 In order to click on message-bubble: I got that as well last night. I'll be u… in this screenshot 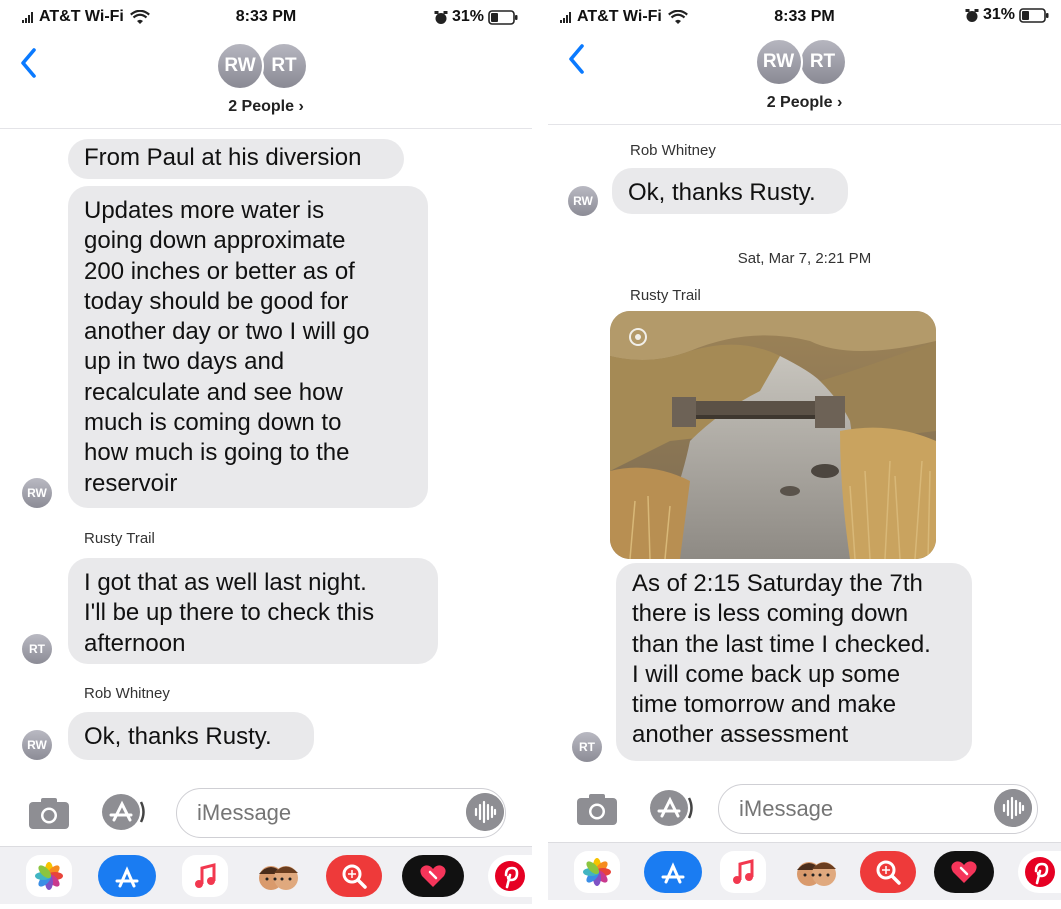, I will do `click(253, 611)`.